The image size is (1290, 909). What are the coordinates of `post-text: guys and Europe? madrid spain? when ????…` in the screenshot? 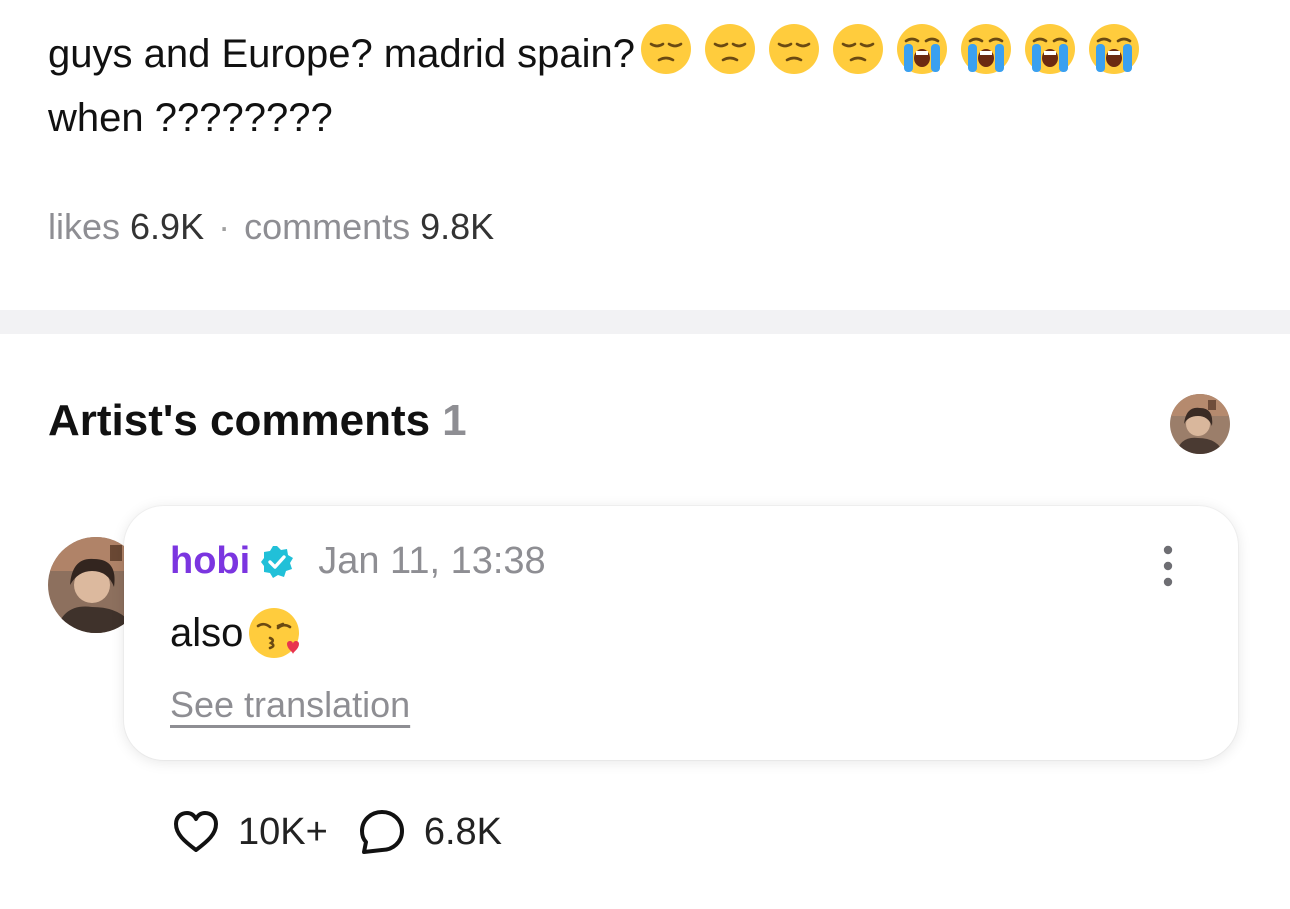 It's located at (648, 86).